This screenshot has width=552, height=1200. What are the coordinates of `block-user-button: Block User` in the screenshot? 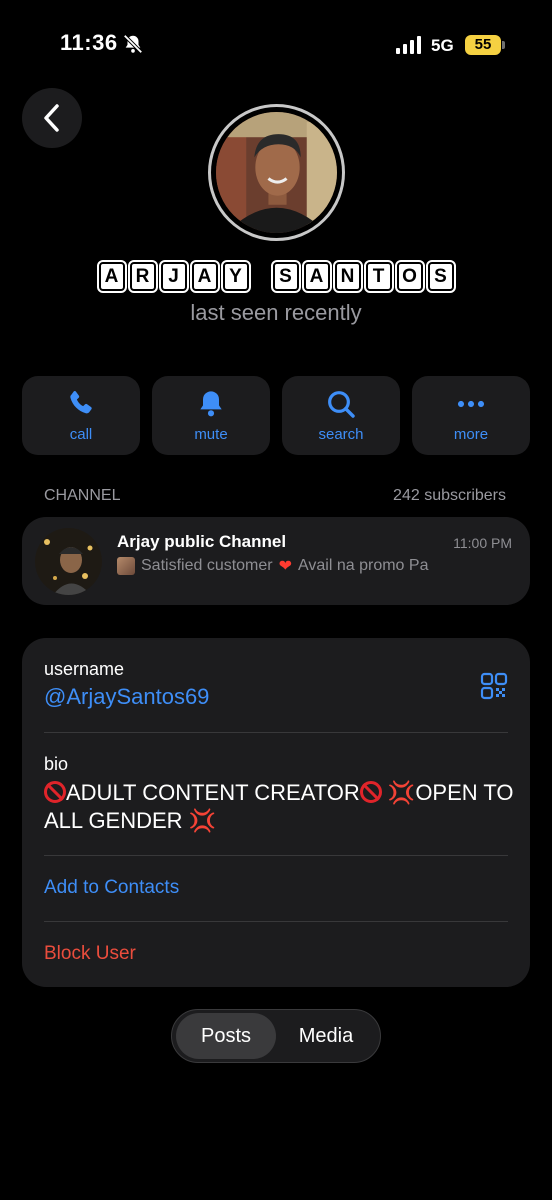 It's located at (90, 954).